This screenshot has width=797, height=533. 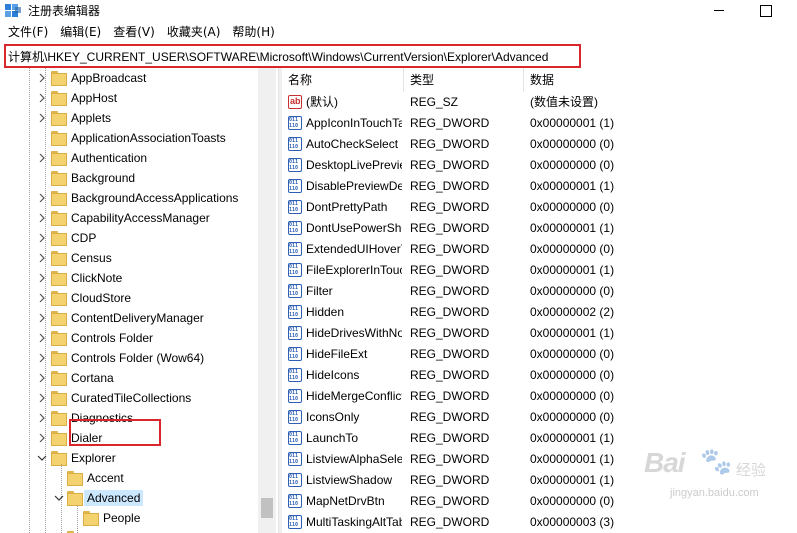 I want to click on value-row: IconsOnly REG_DWORD 0x00000000 (0), so click(x=539, y=417).